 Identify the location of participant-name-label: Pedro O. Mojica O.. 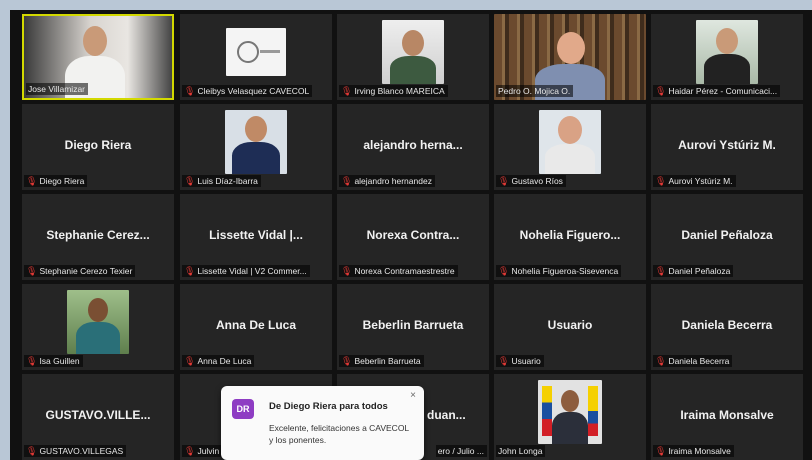
(535, 91).